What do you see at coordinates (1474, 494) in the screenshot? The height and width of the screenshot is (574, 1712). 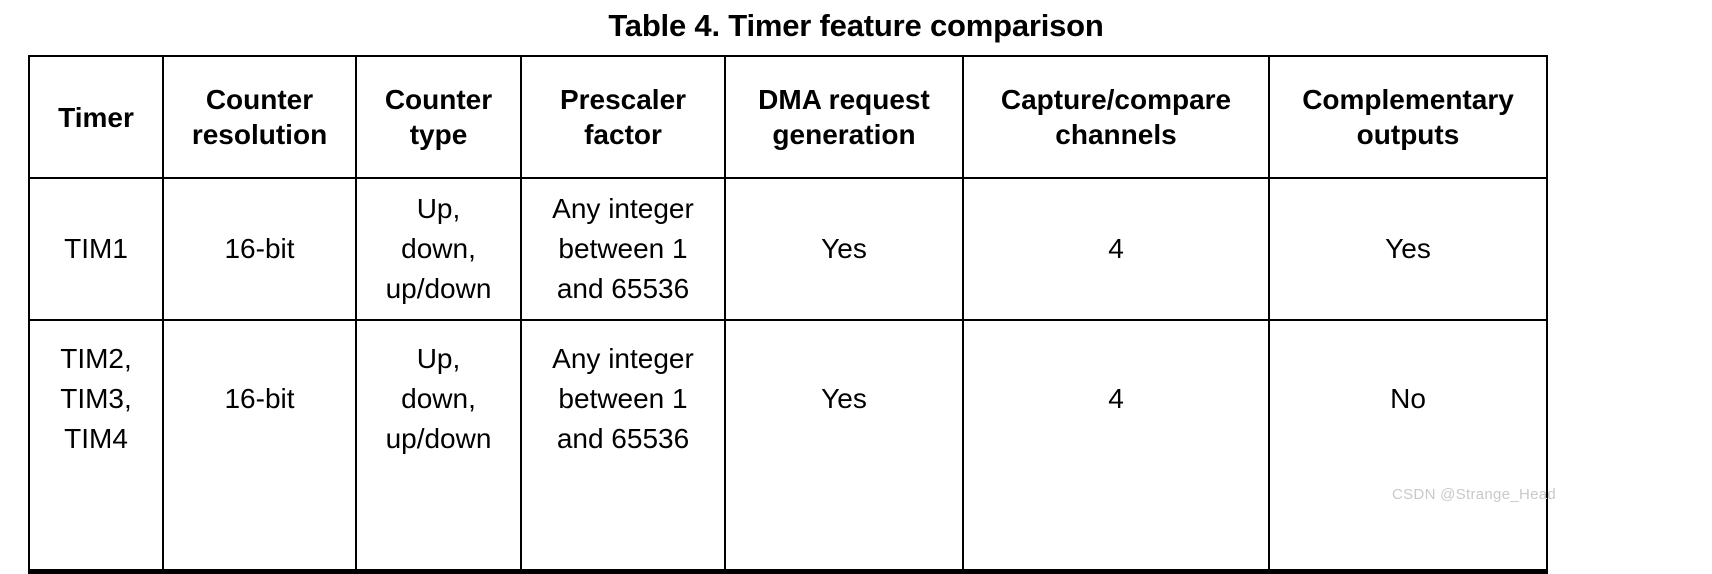 I see `watermark-text: CSDN @Strange_Head` at bounding box center [1474, 494].